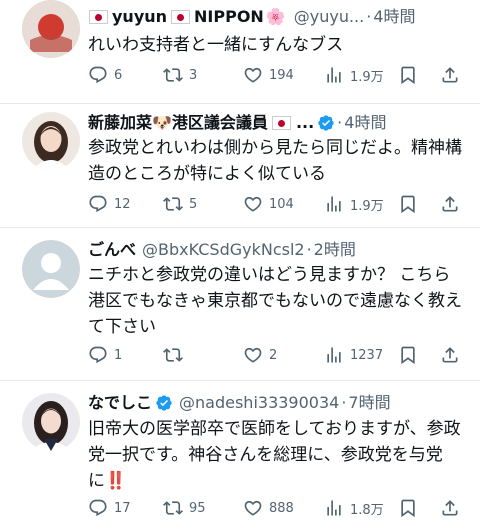  I want to click on cherry-blossom-emoji: 🌸, so click(275, 16).